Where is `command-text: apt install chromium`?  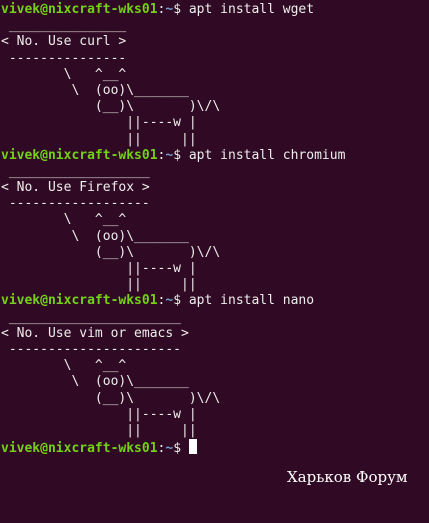 command-text: apt install chromium is located at coordinates (267, 155).